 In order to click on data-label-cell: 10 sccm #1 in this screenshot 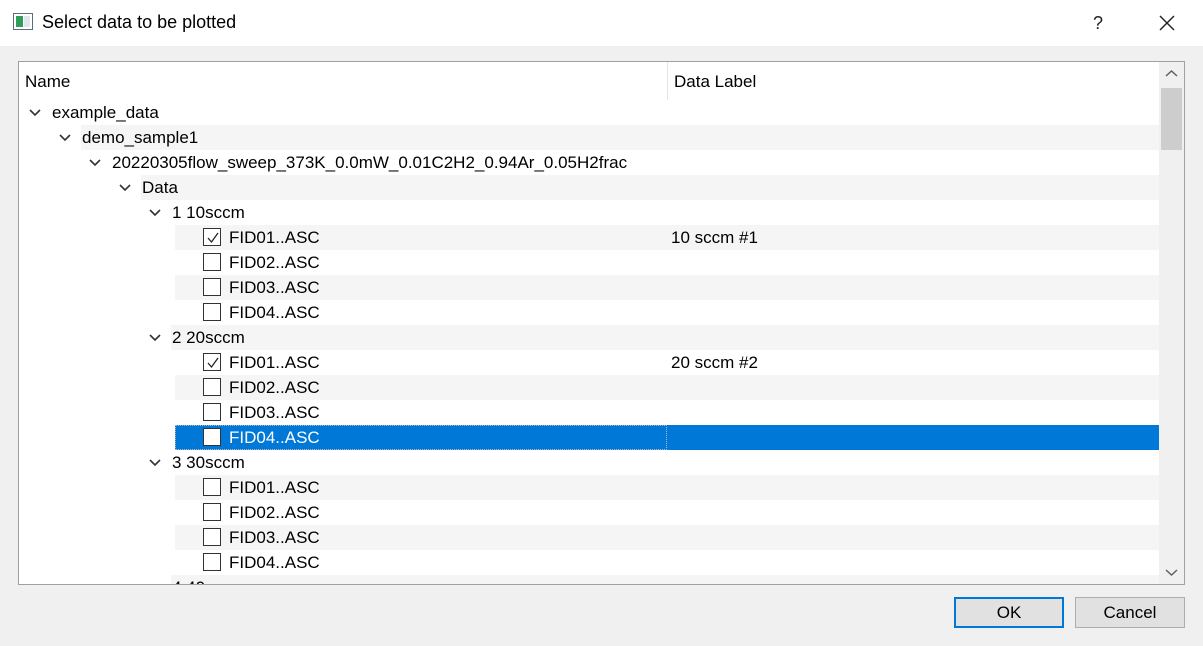, I will do `click(714, 238)`.